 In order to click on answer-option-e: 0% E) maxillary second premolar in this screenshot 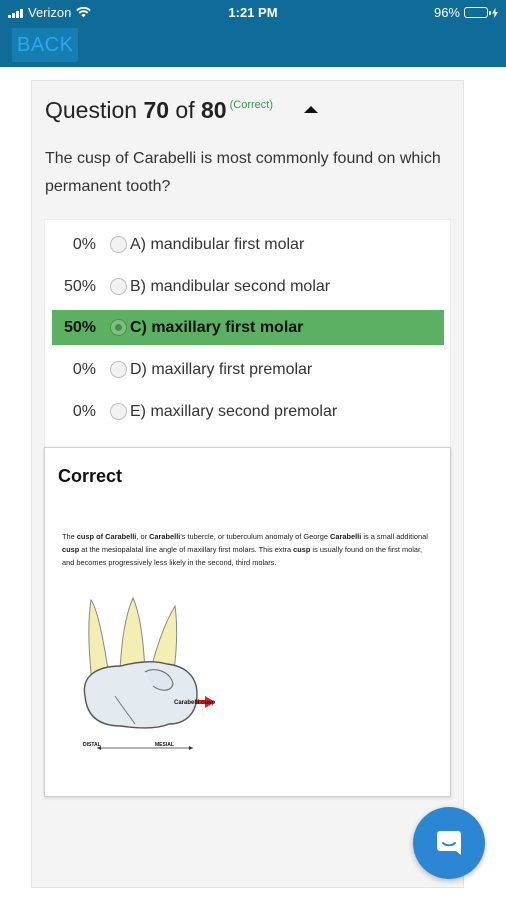, I will do `click(248, 411)`.